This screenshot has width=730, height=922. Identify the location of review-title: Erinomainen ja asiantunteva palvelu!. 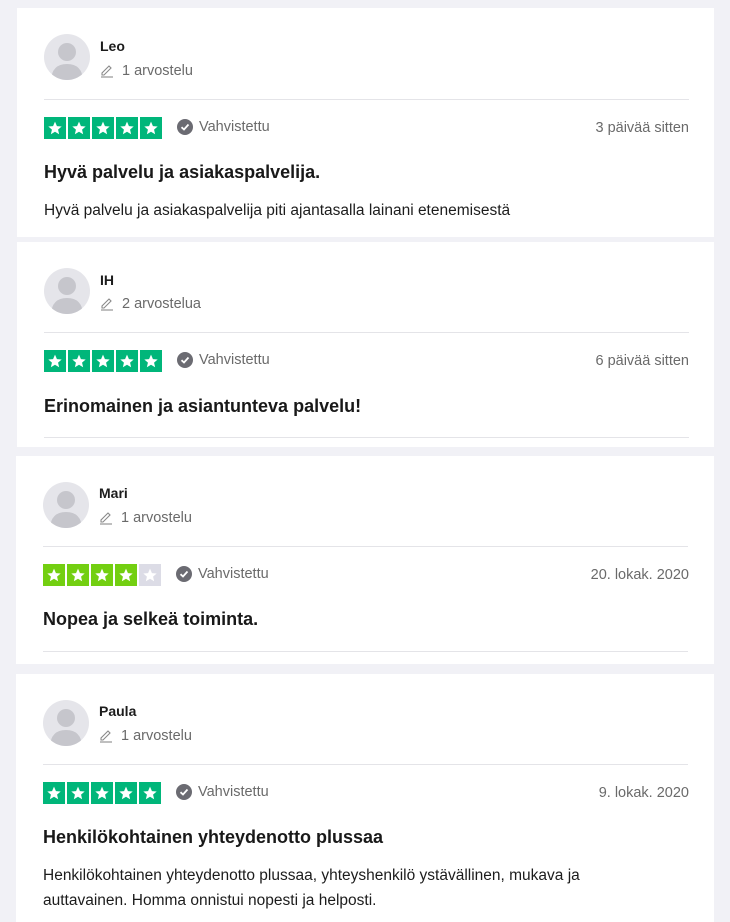
(202, 406).